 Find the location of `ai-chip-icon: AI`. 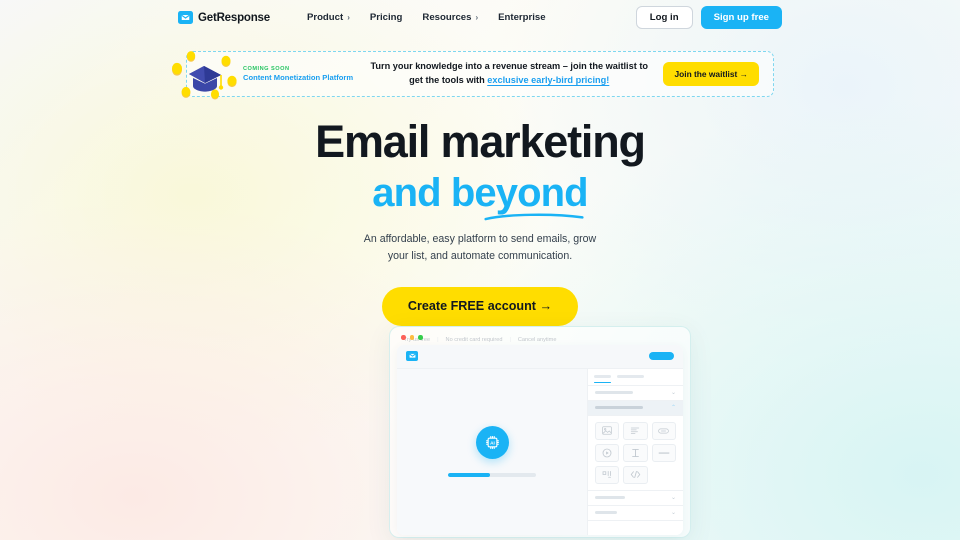

ai-chip-icon: AI is located at coordinates (492, 442).